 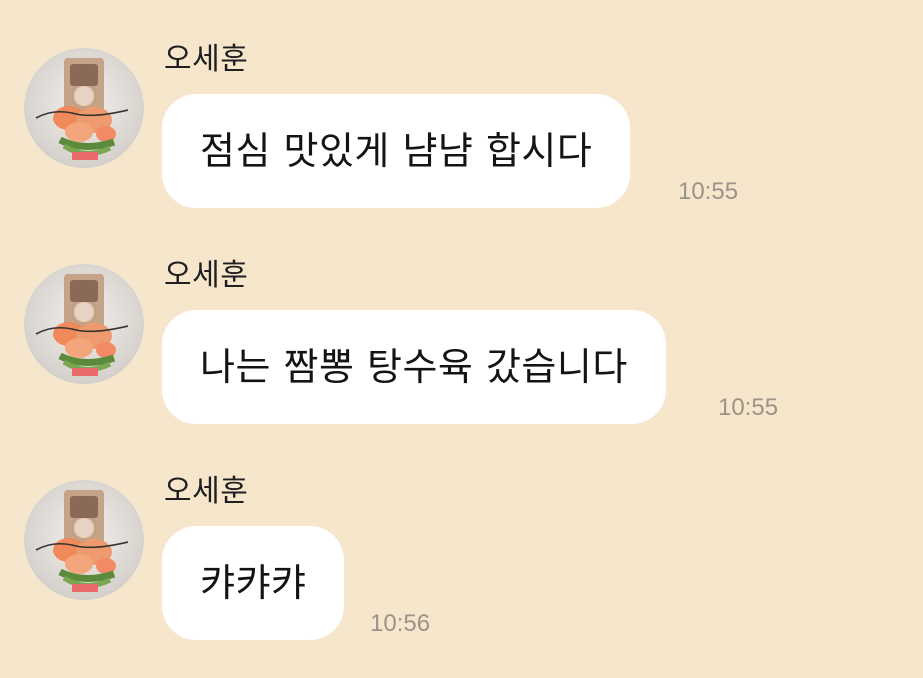 What do you see at coordinates (400, 623) in the screenshot?
I see `message-time: 10:56` at bounding box center [400, 623].